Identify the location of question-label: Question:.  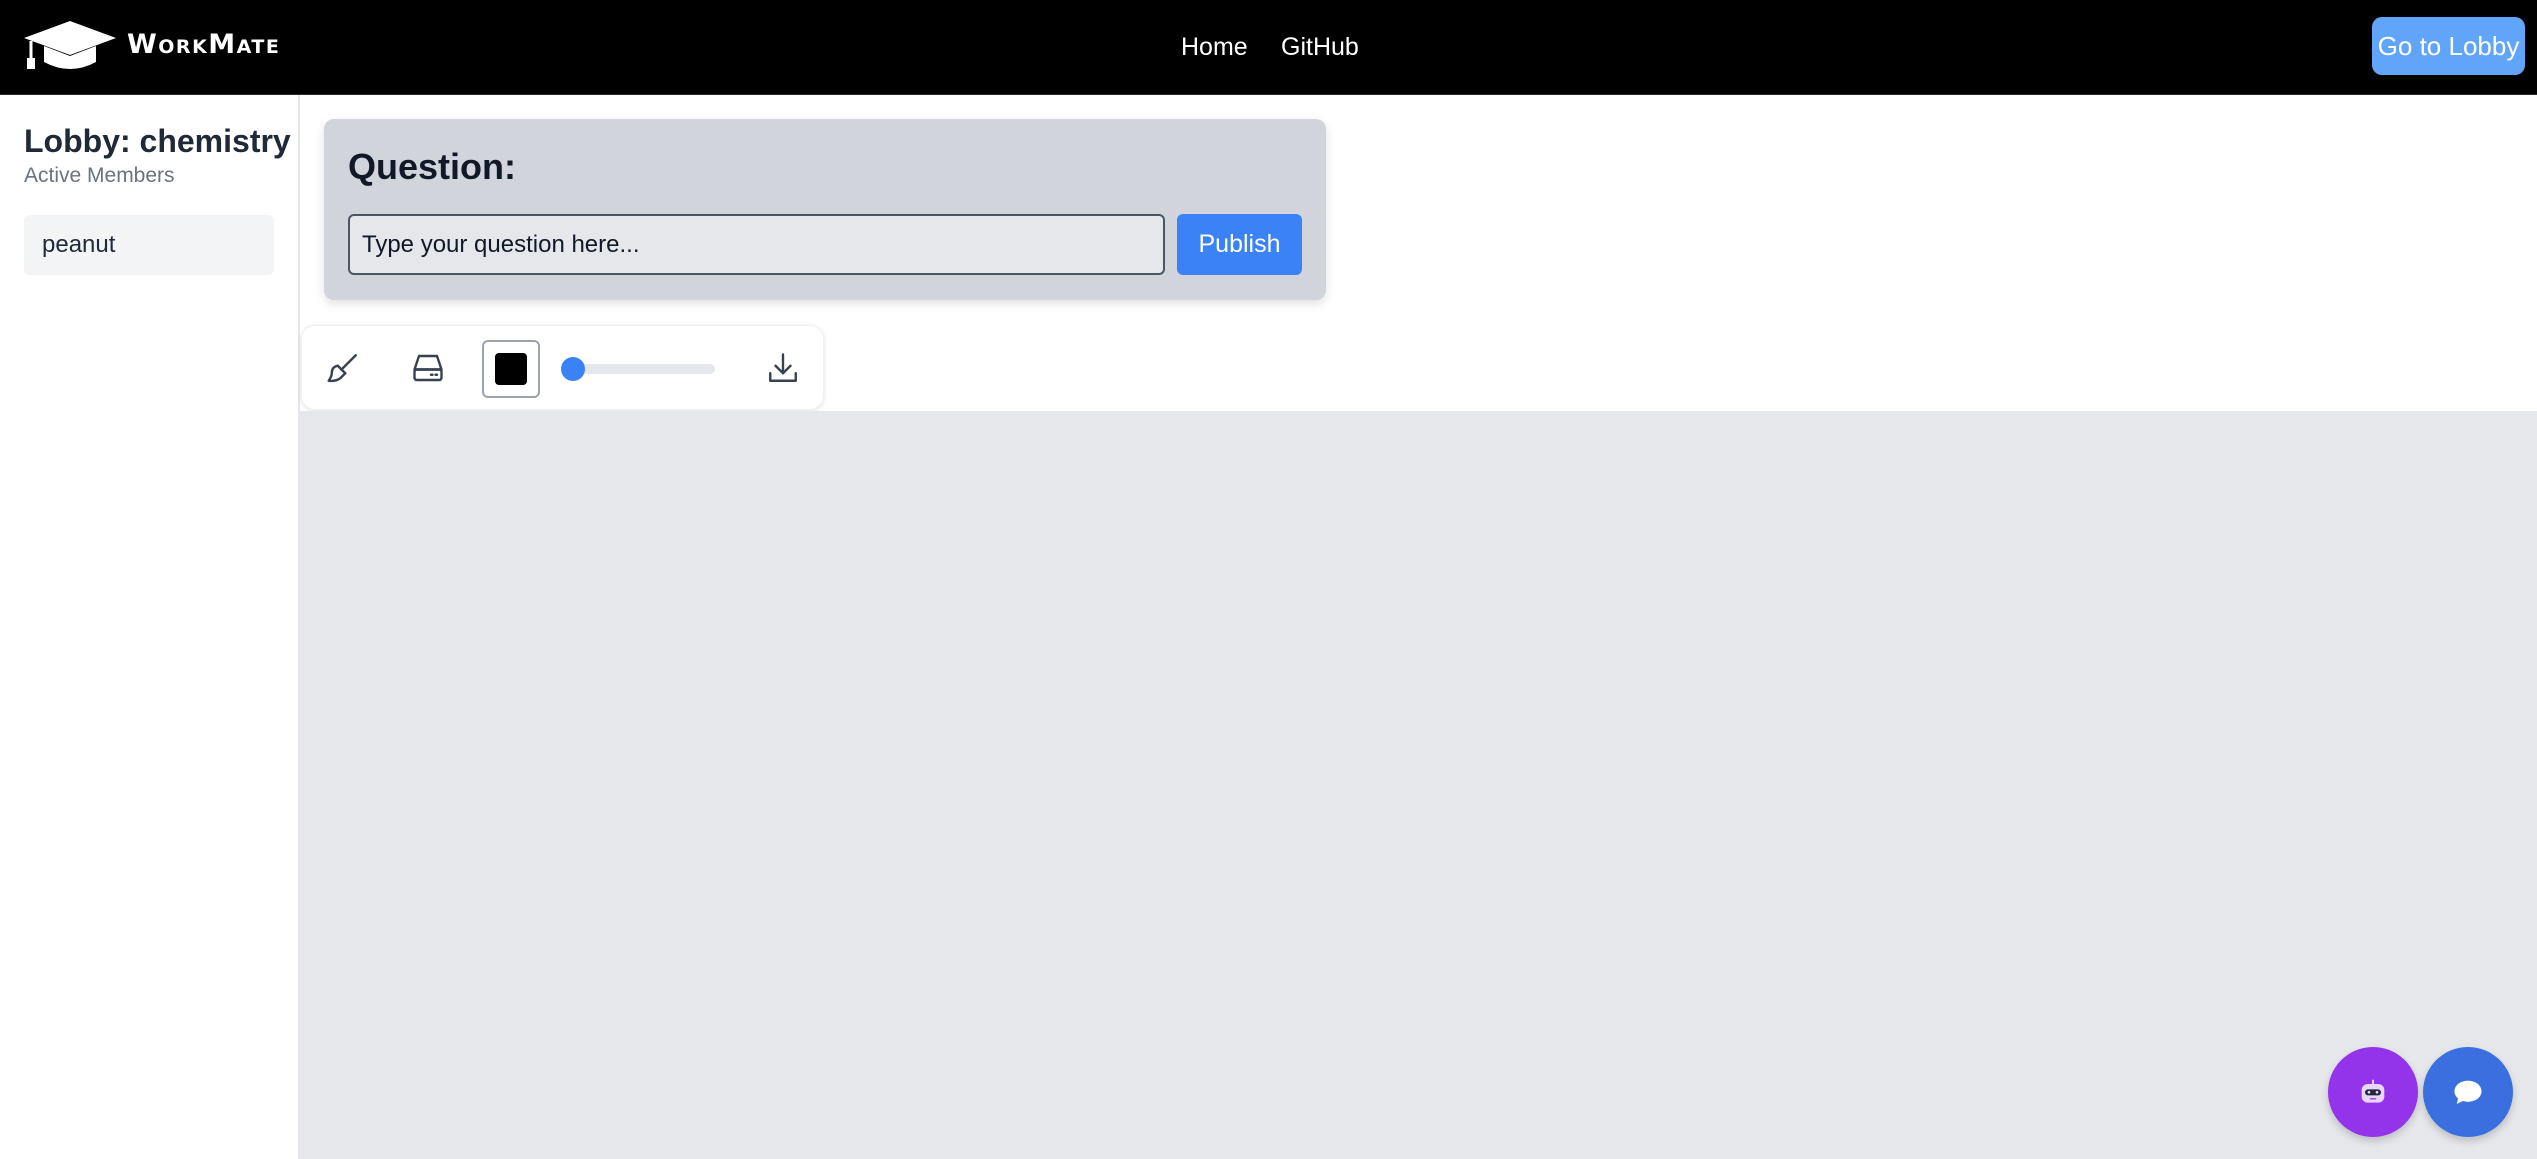
(432, 166).